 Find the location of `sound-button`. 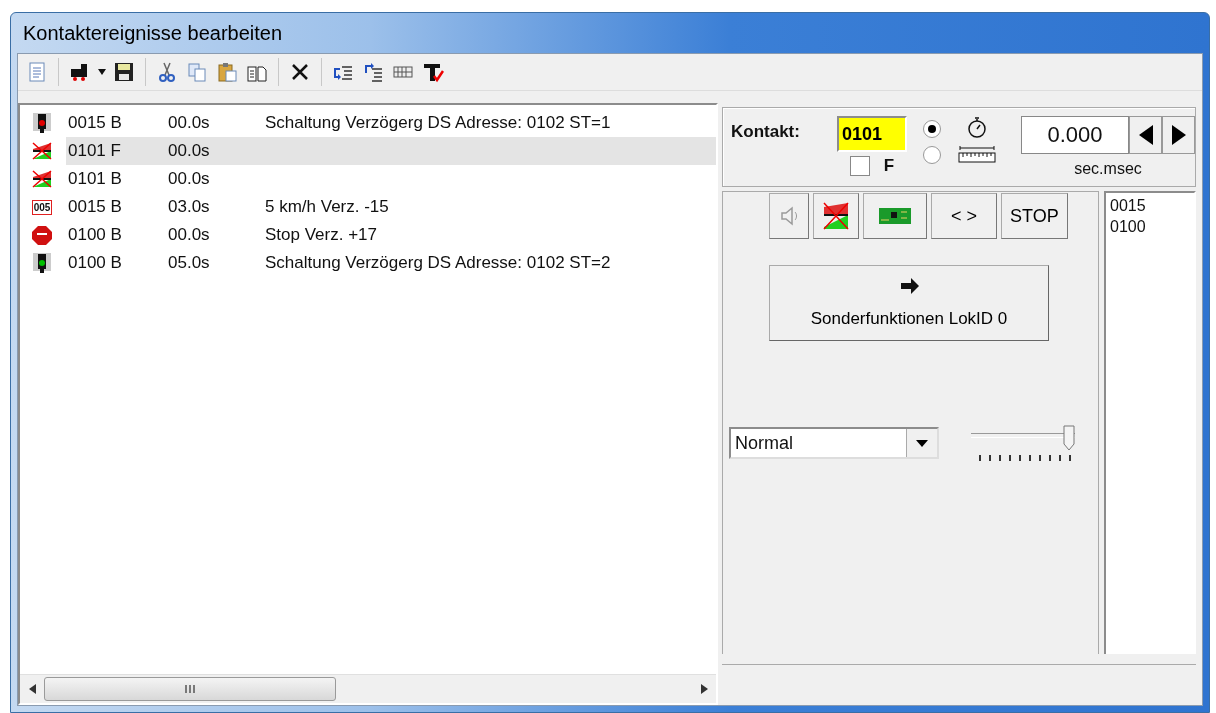

sound-button is located at coordinates (789, 216).